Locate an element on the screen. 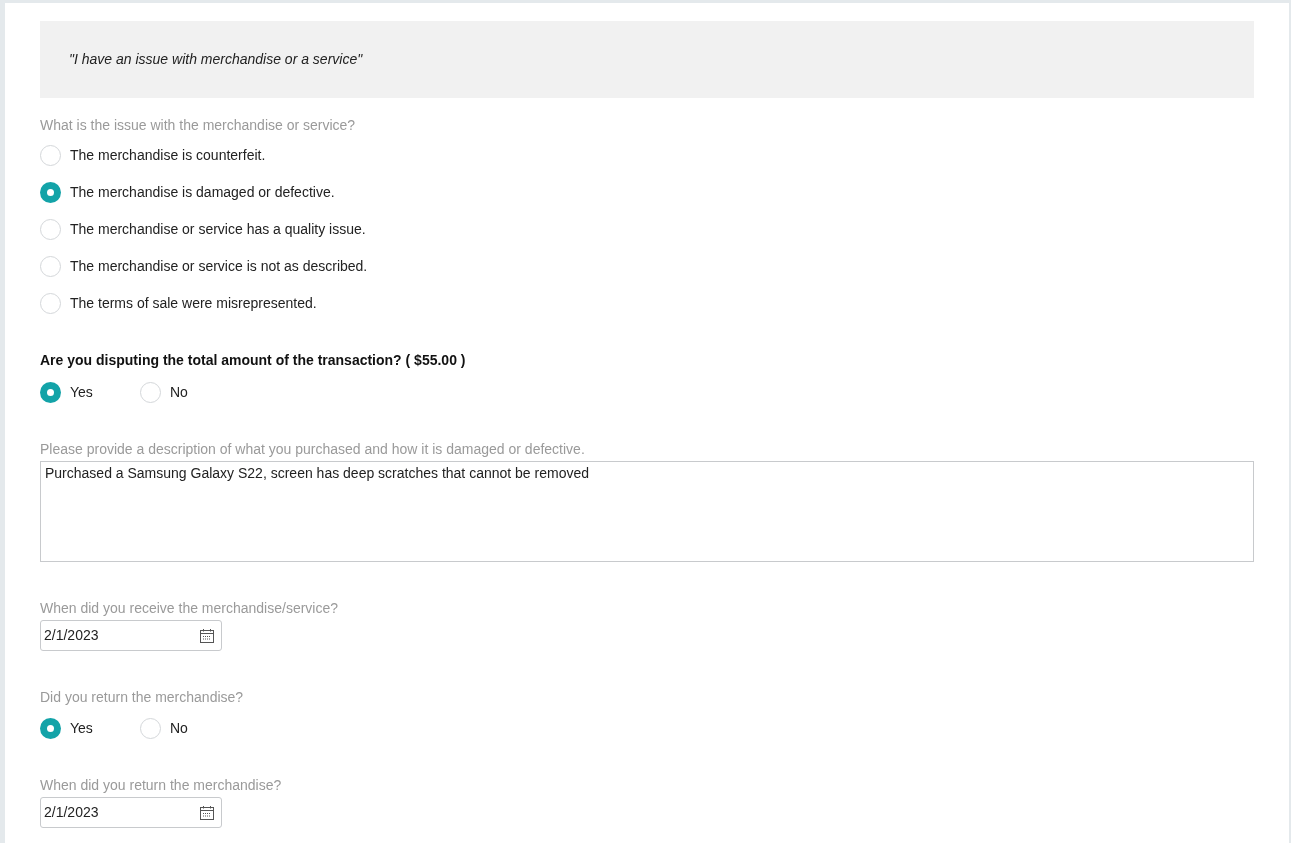 This screenshot has width=1291, height=843. option-label: The merchandise or service has a quality issue. is located at coordinates (218, 229).